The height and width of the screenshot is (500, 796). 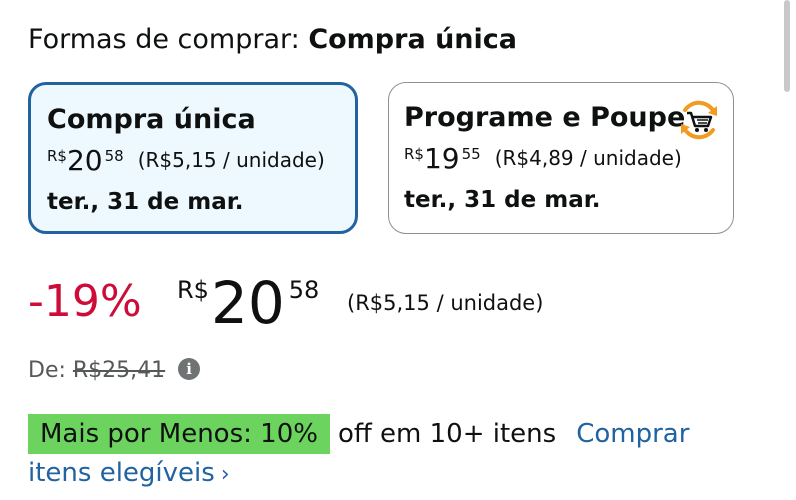 I want to click on option-price: R$19 55 (R$4,89 / unidade), so click(x=543, y=161).